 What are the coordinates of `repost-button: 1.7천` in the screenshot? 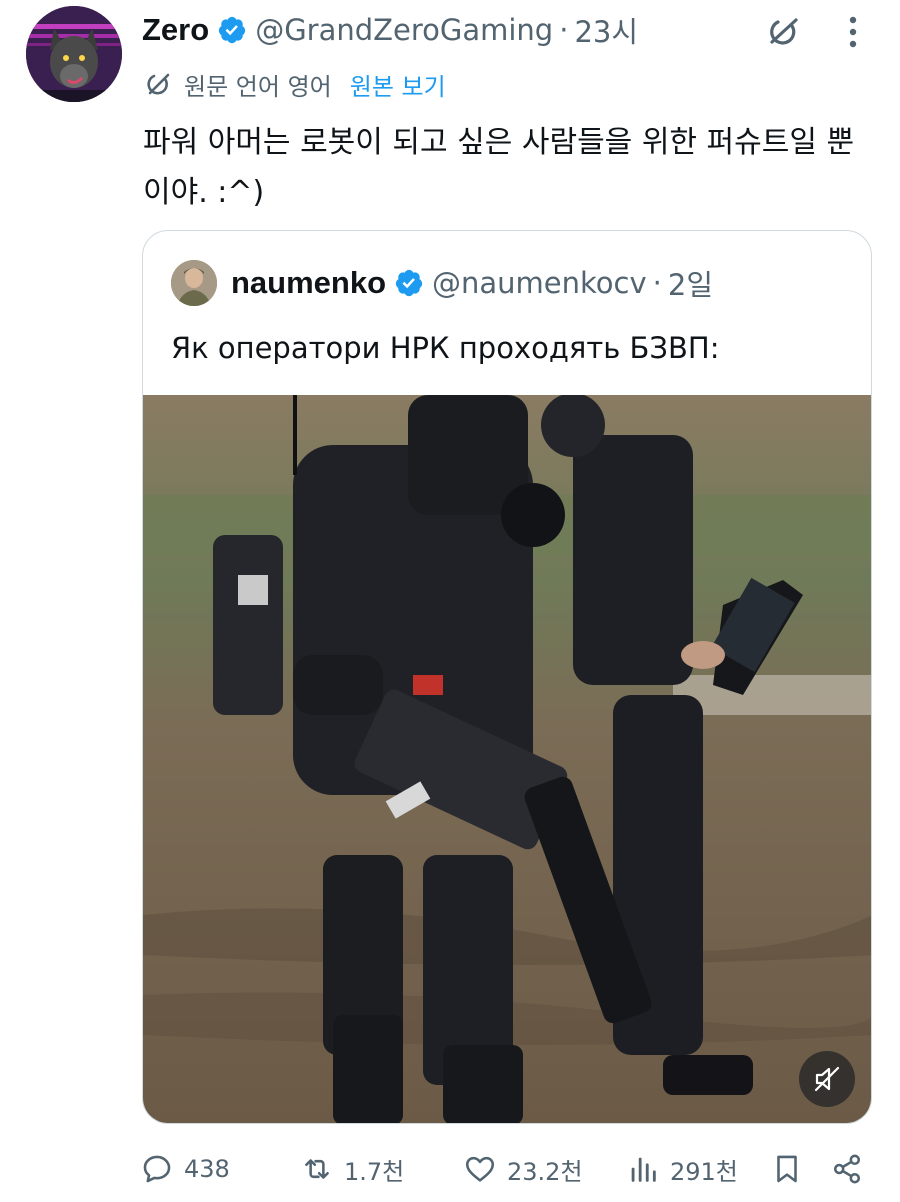 It's located at (352, 1169).